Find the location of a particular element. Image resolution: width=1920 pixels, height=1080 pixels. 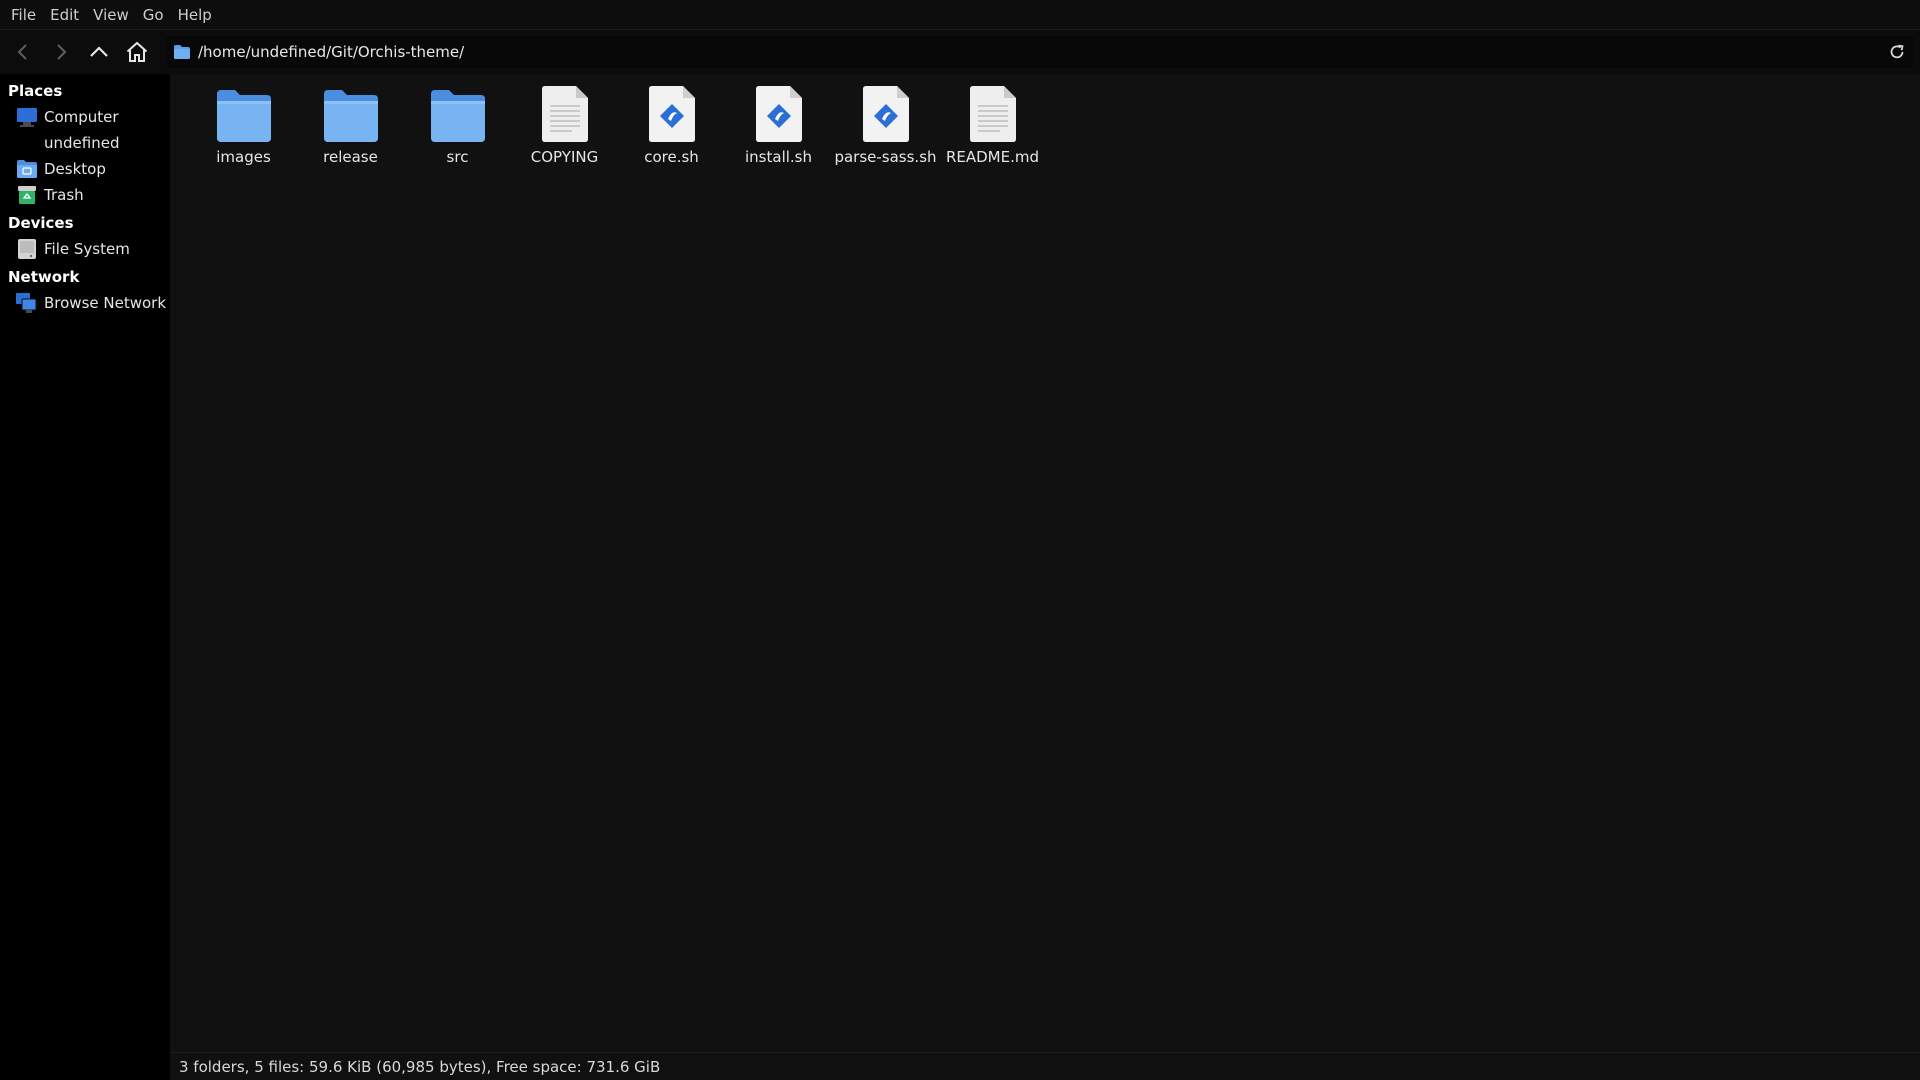

sidebar-item-browse-network: Browse Network is located at coordinates (85, 303).